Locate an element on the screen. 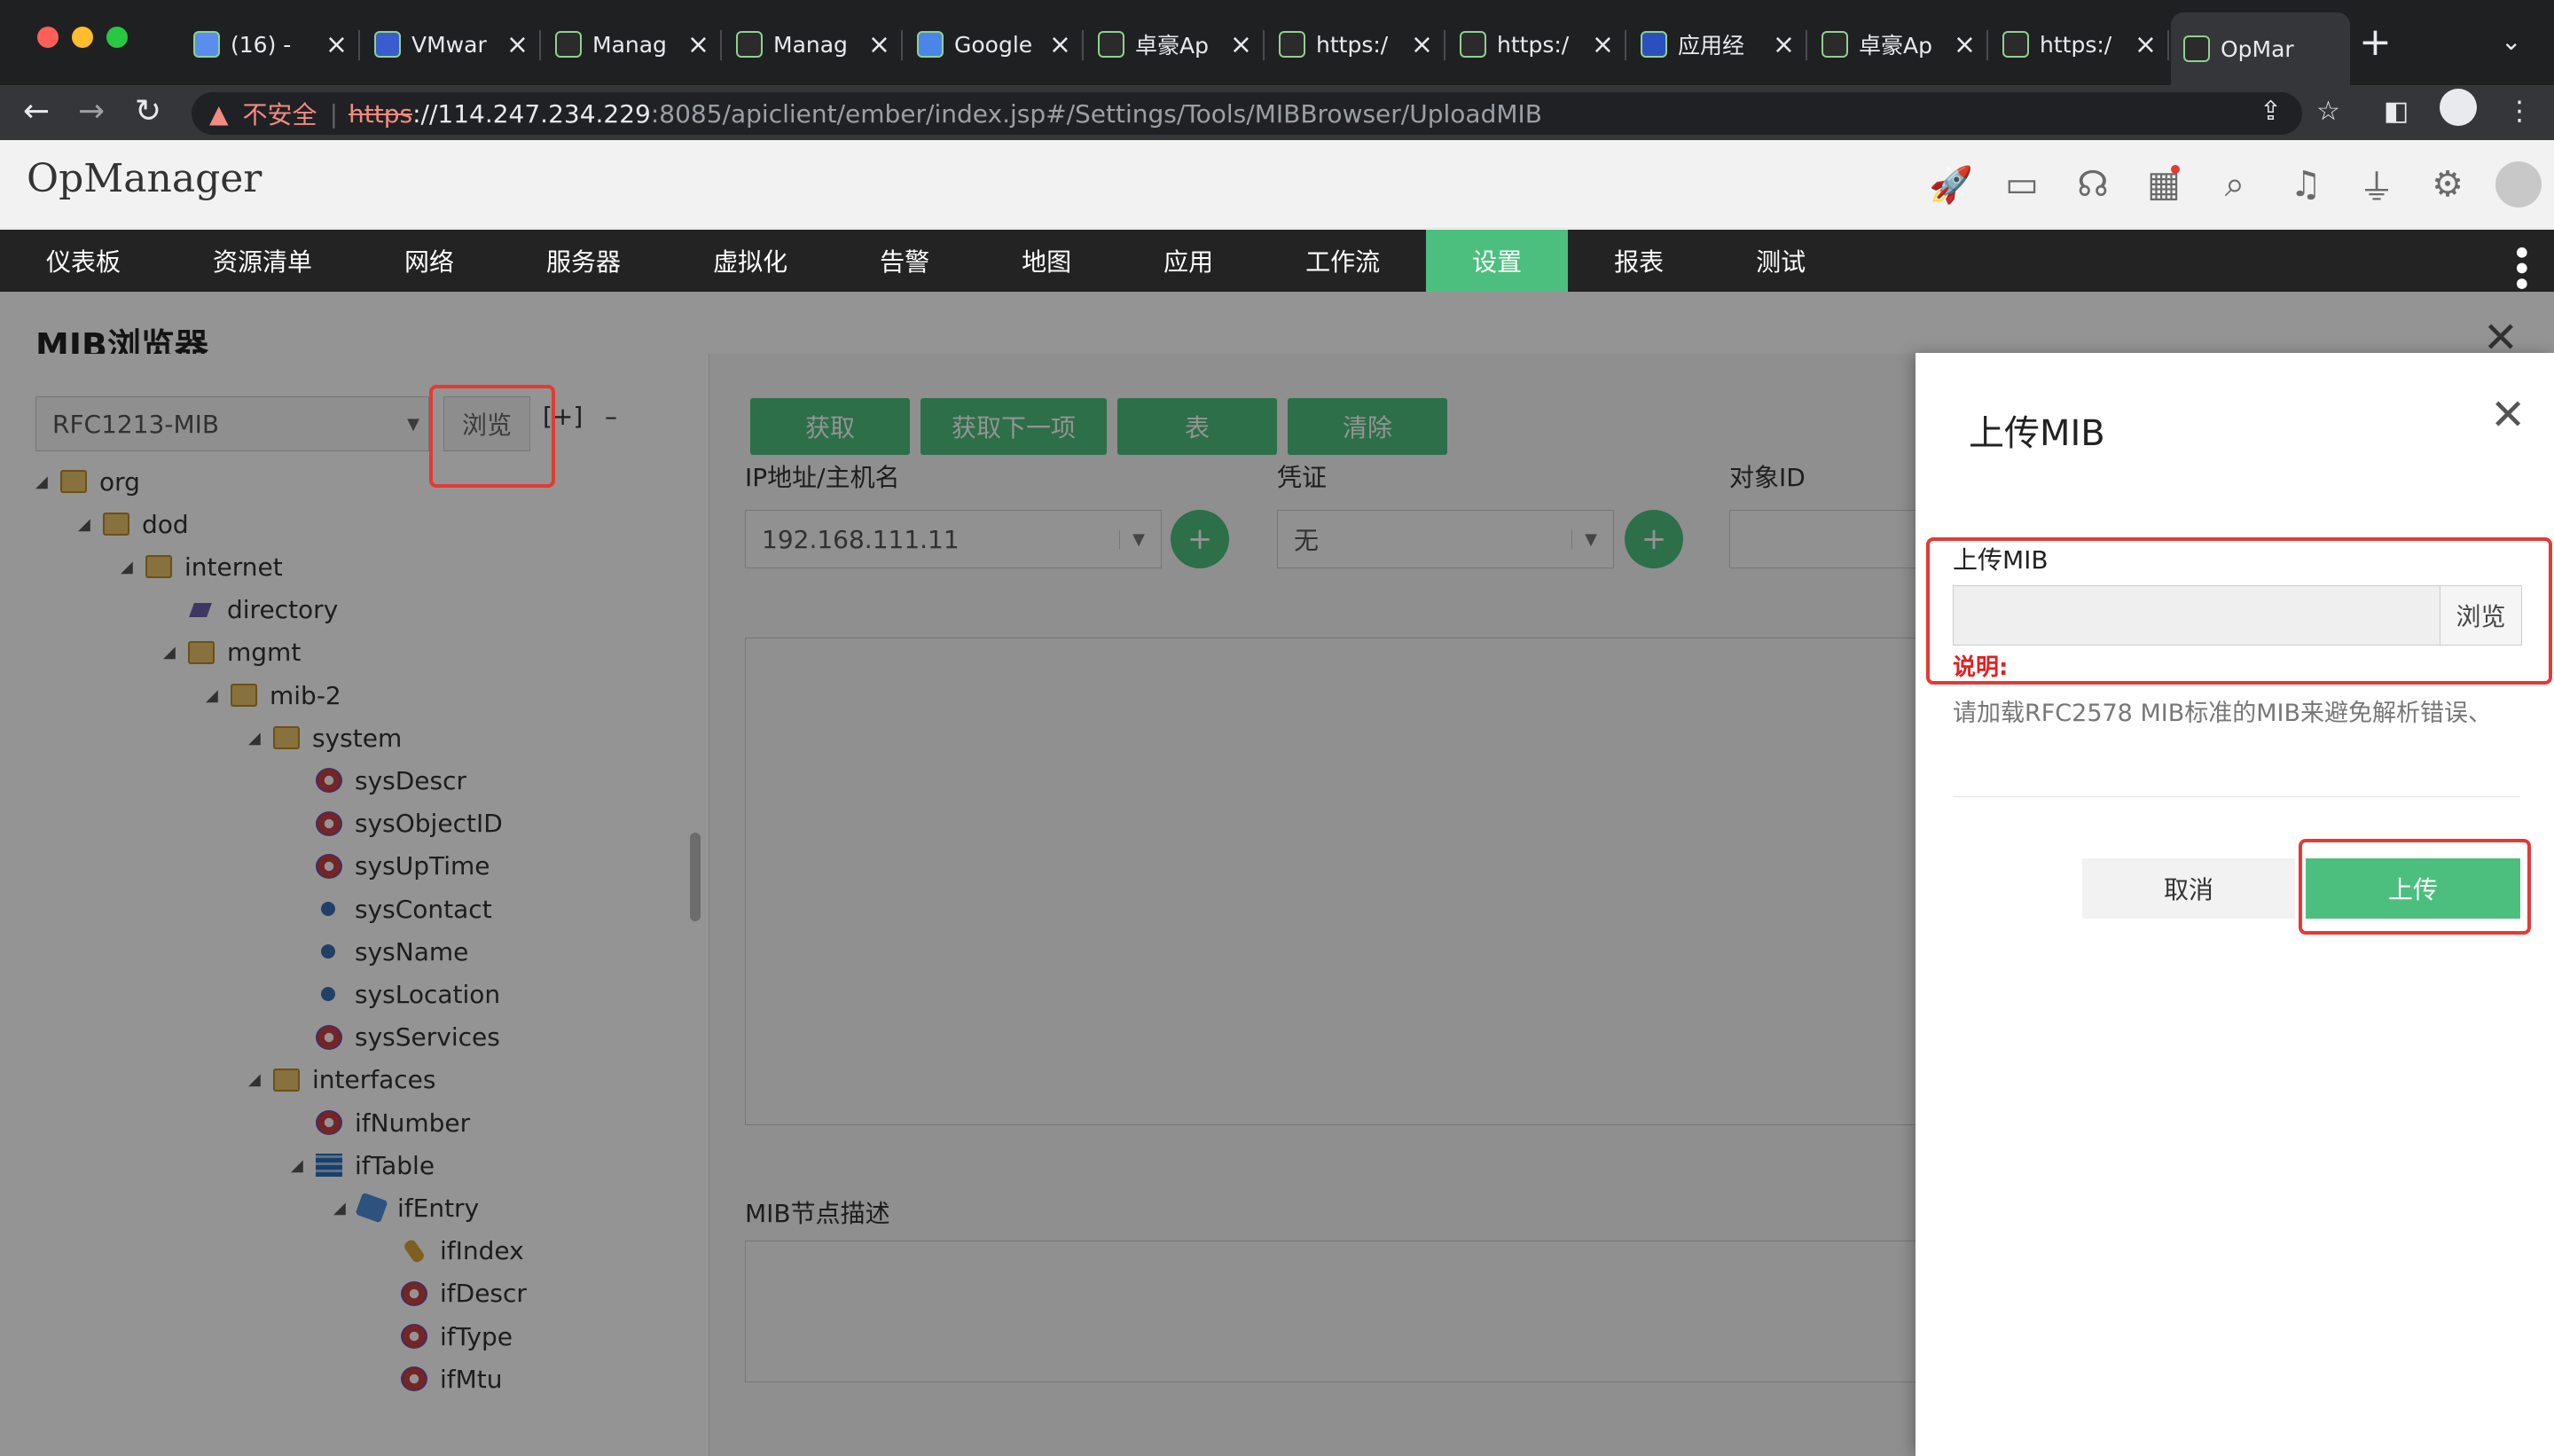 The width and height of the screenshot is (2554, 1456). warning-icon: ▲ is located at coordinates (219, 113).